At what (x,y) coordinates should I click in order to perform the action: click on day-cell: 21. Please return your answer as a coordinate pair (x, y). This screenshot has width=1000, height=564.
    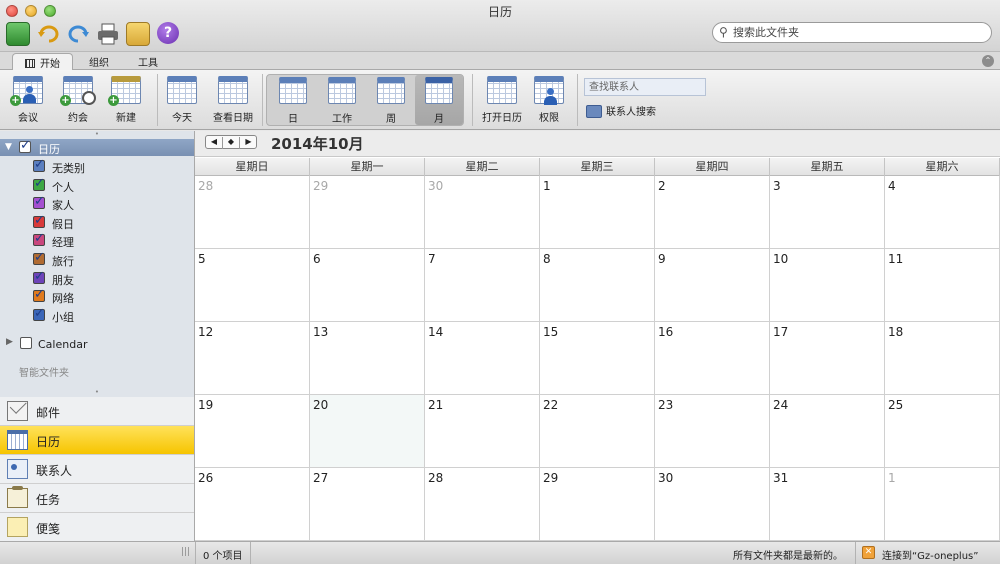
    Looking at the image, I should click on (482, 431).